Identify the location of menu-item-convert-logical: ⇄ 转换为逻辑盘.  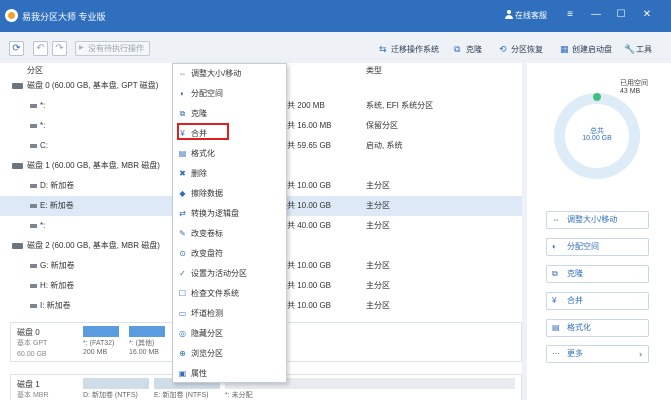
(229, 214).